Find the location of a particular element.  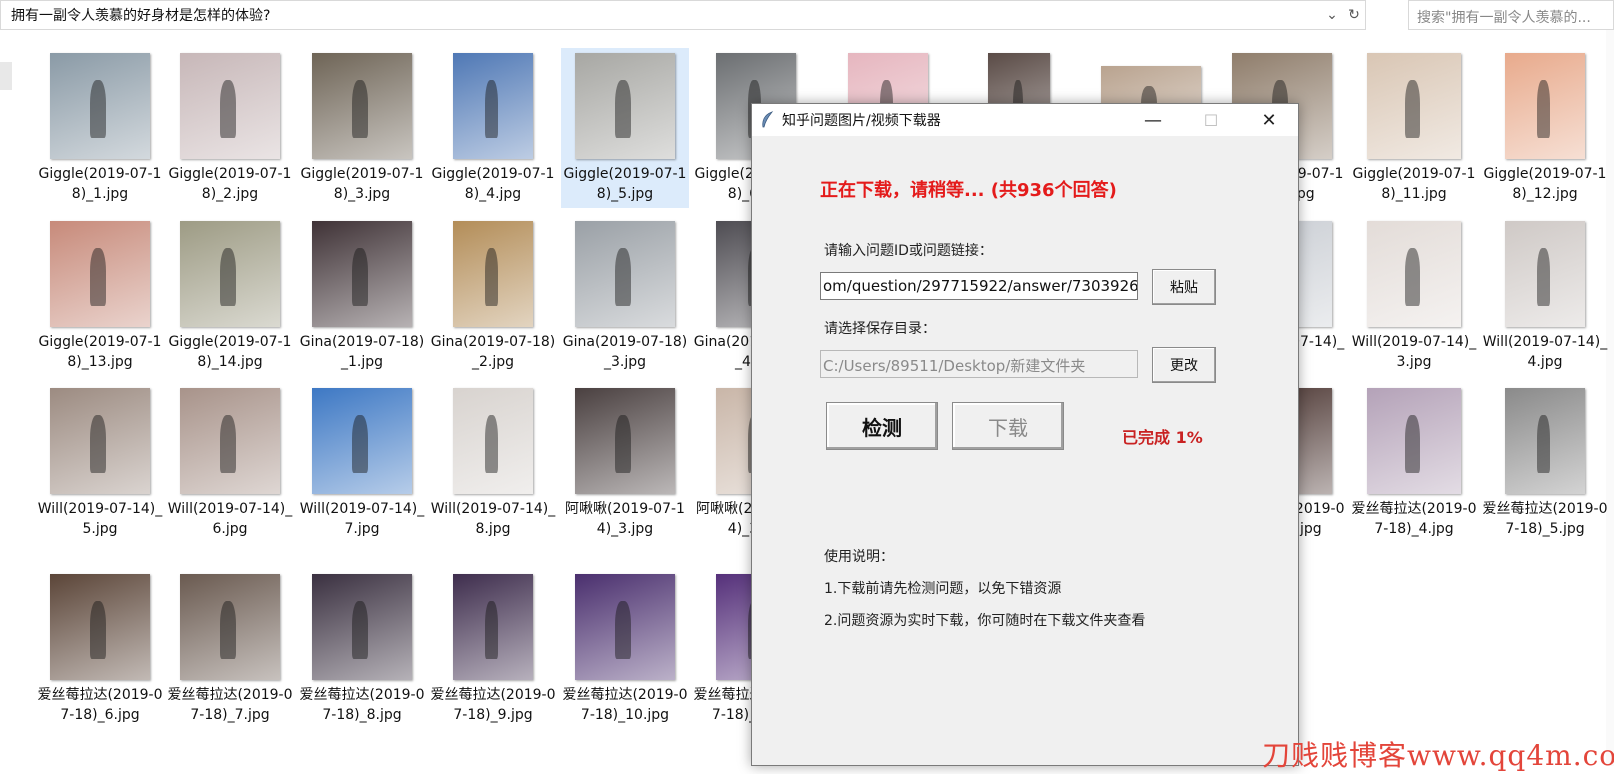

file-item: Will(2019-07-14)_7.jpg is located at coordinates (362, 463).